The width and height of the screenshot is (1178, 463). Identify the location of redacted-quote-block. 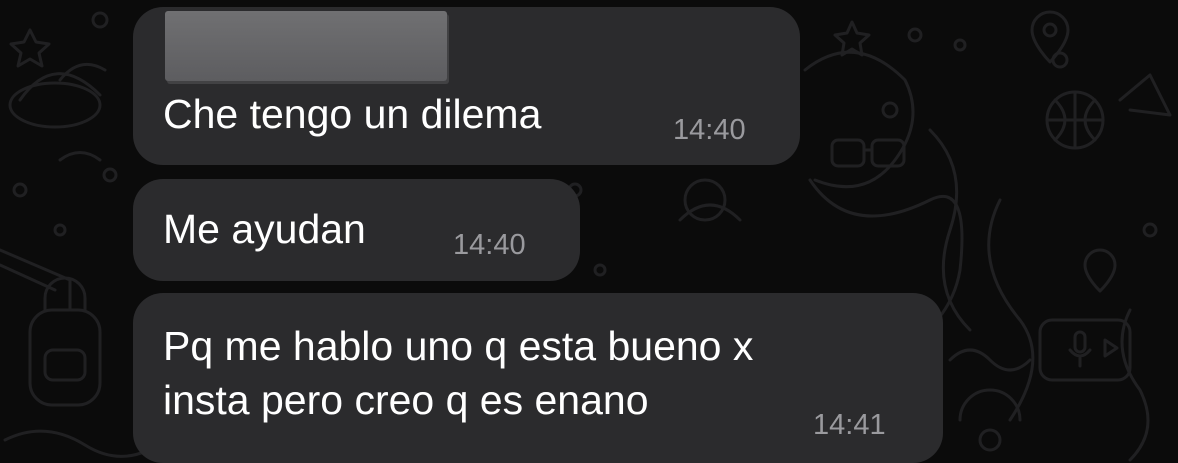
(306, 46).